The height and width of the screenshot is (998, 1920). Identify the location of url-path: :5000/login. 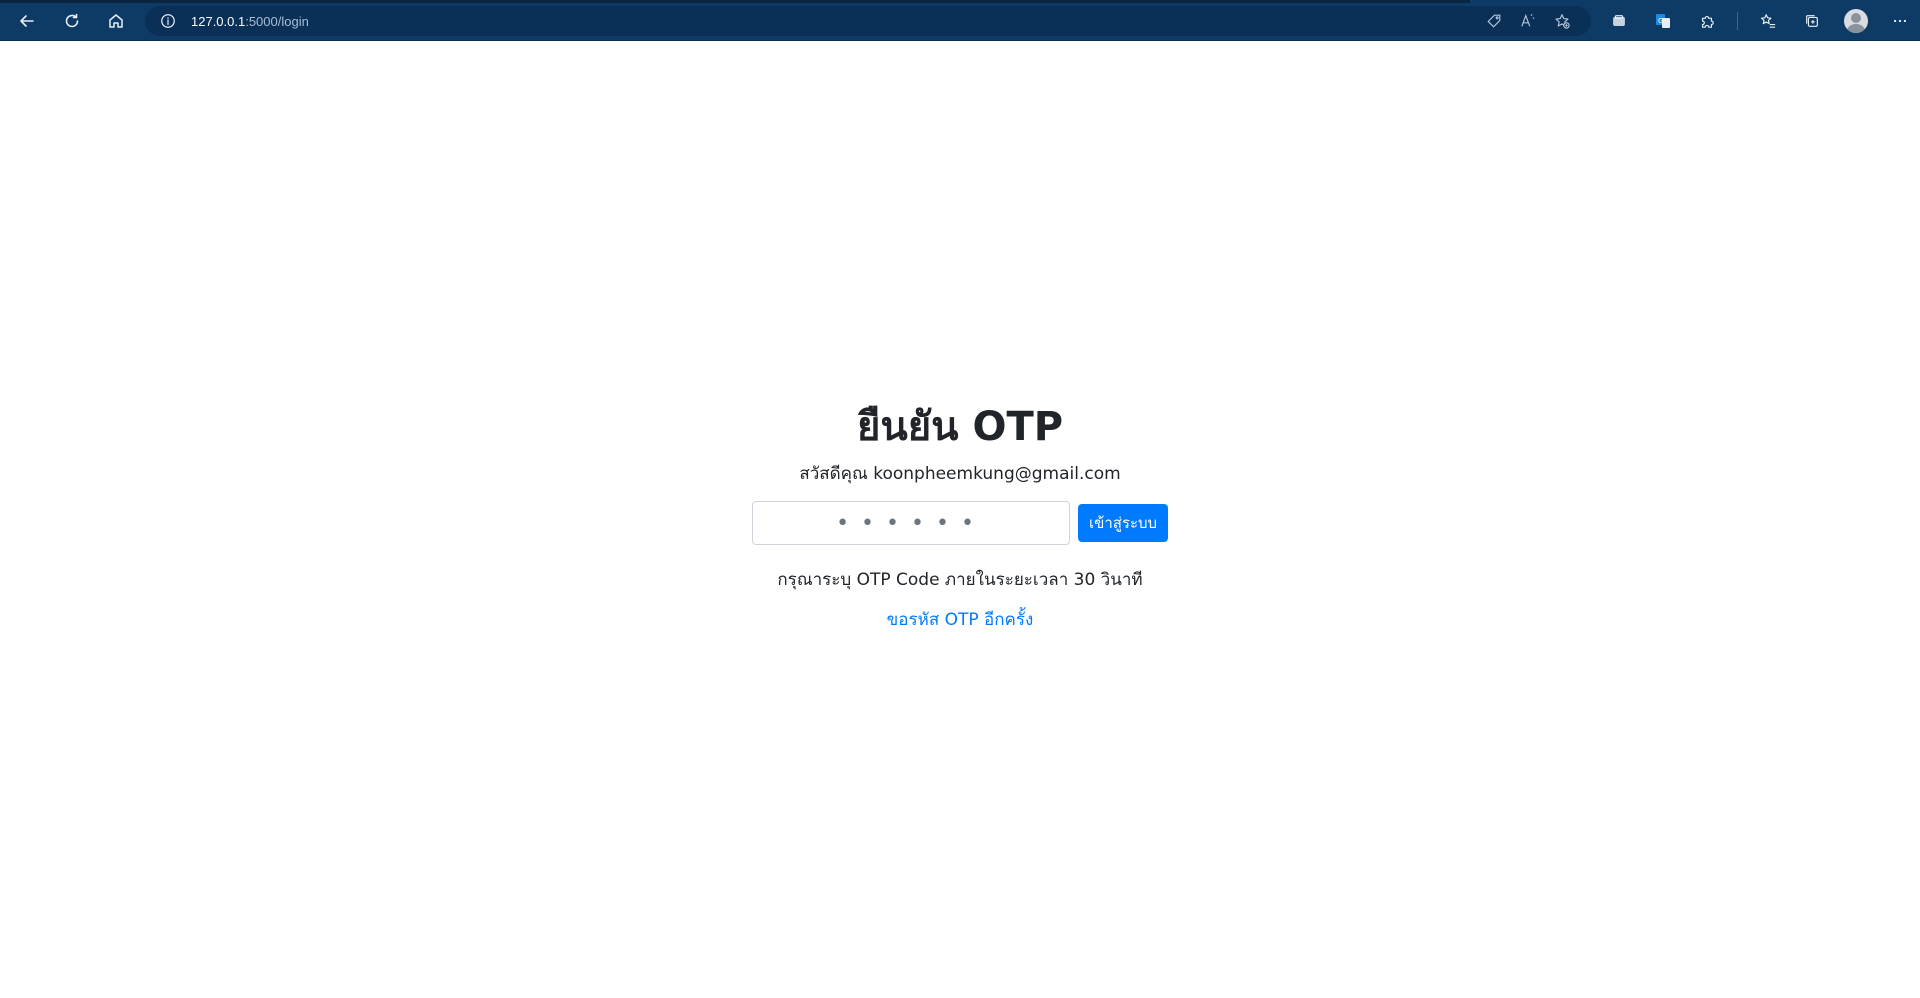
(277, 21).